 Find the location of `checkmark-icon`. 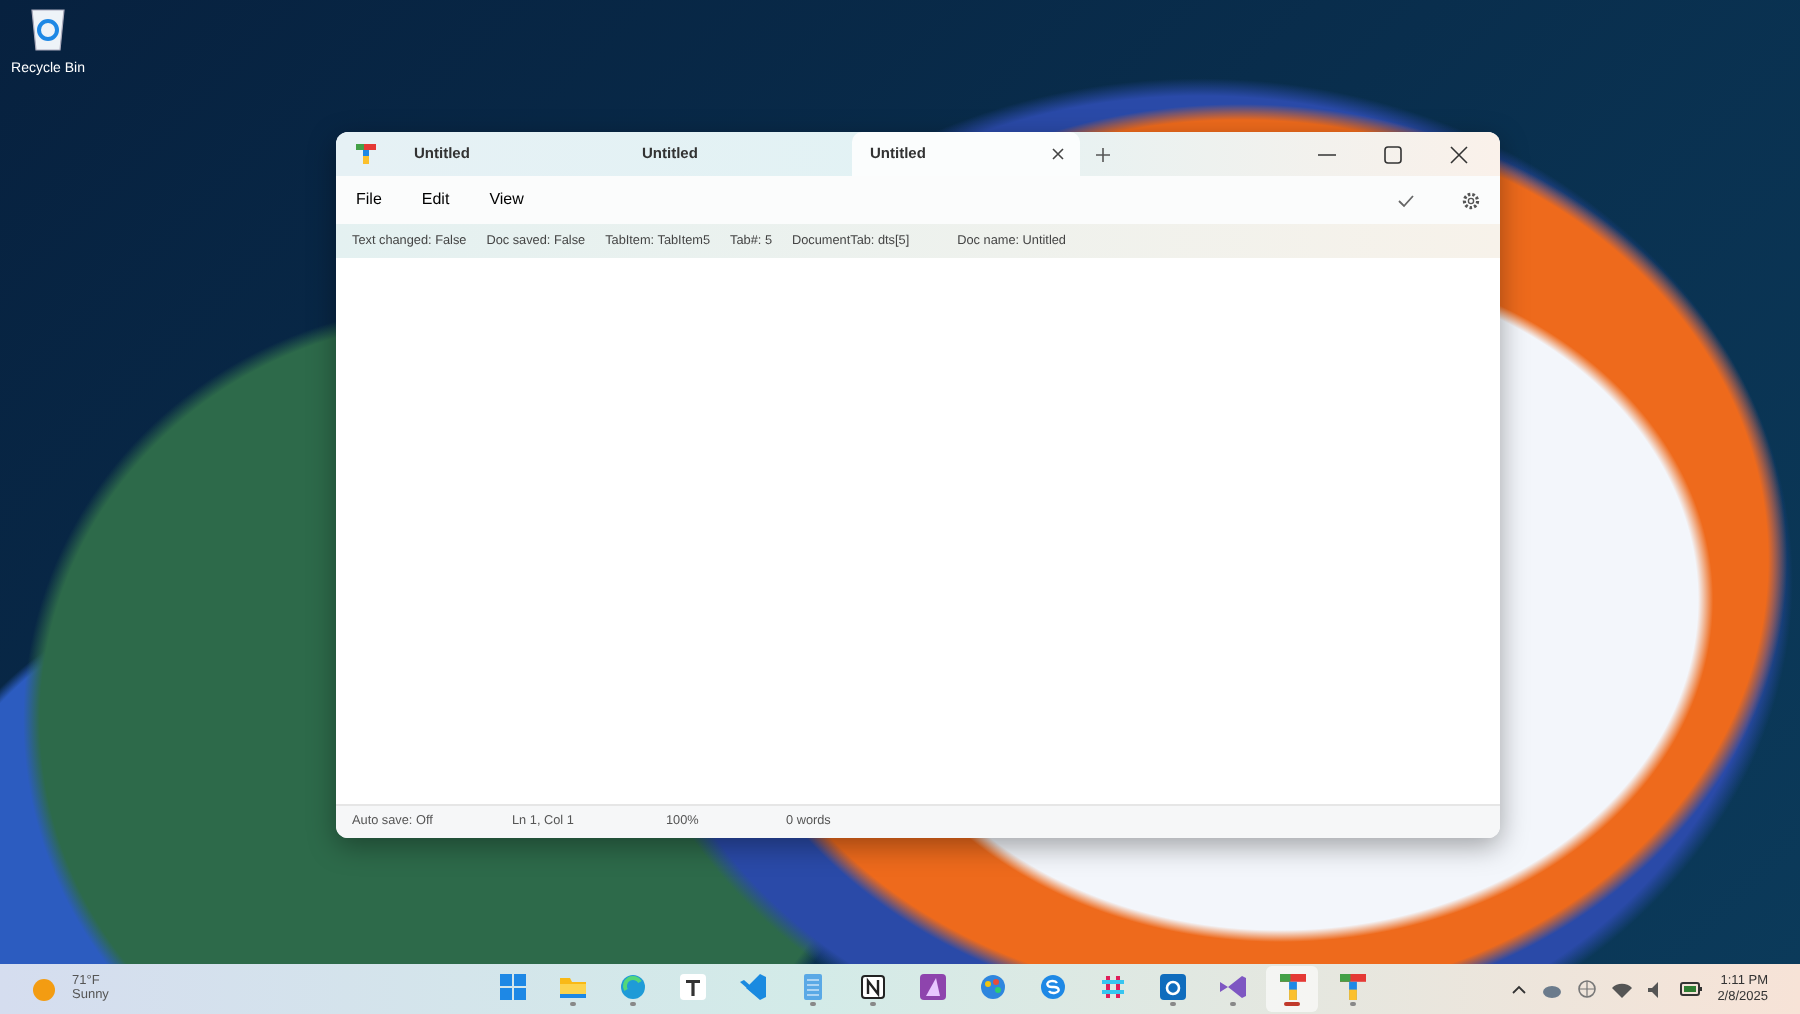

checkmark-icon is located at coordinates (1406, 200).